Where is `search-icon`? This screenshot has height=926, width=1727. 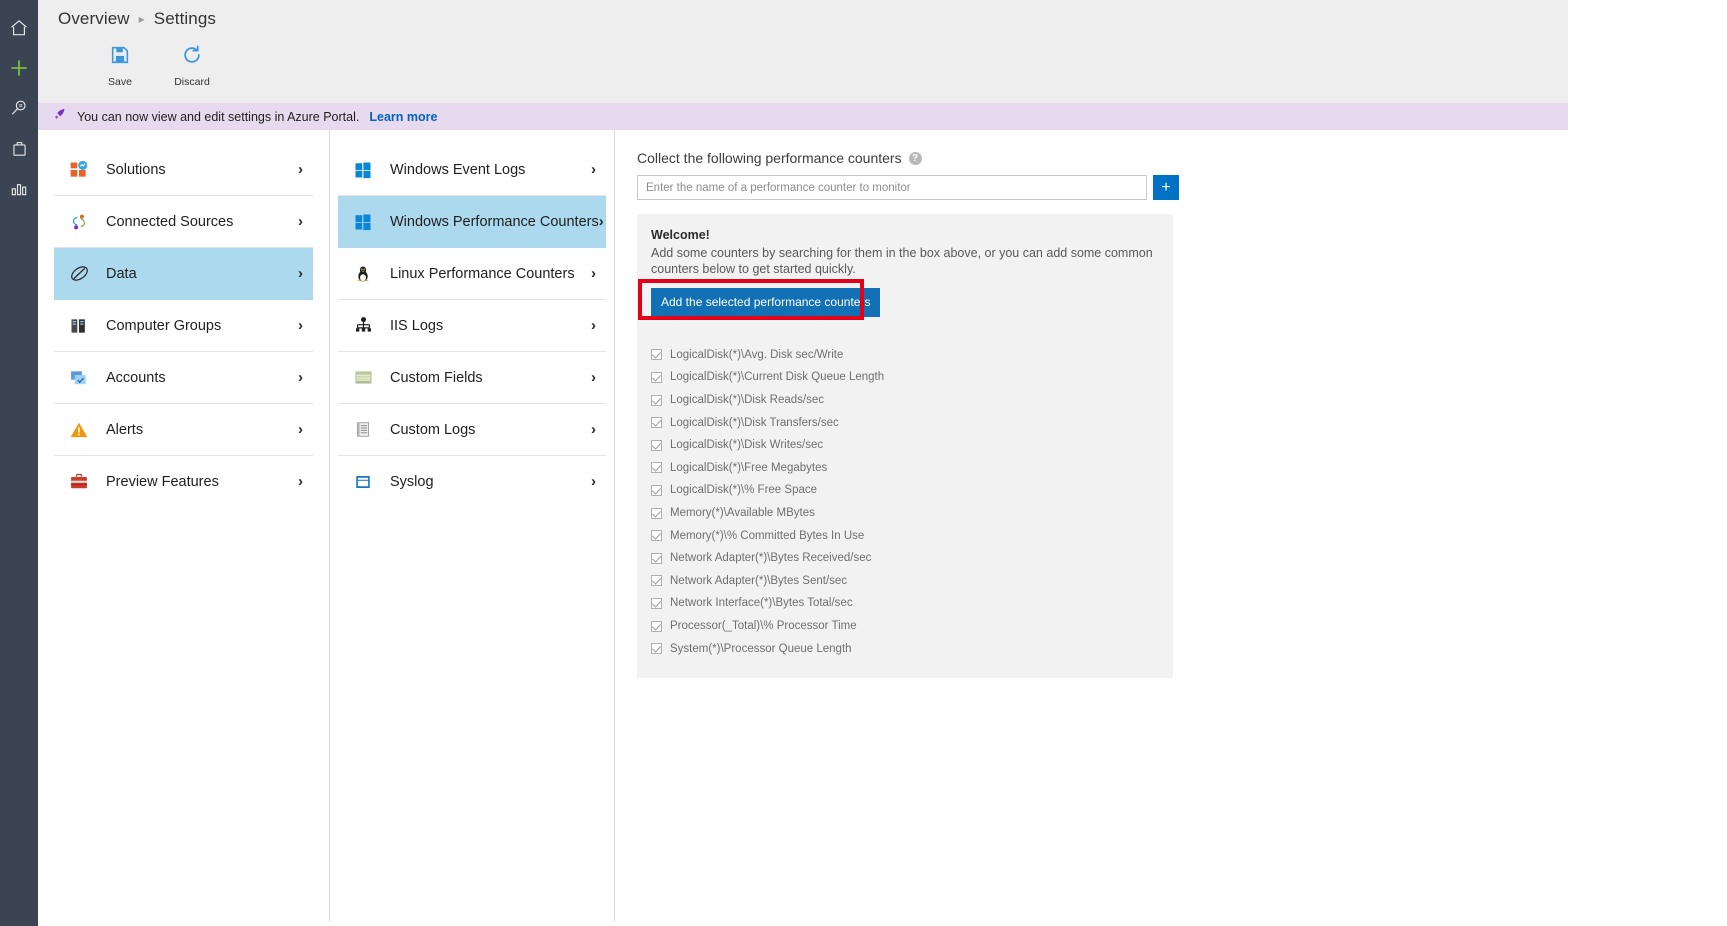 search-icon is located at coordinates (19, 108).